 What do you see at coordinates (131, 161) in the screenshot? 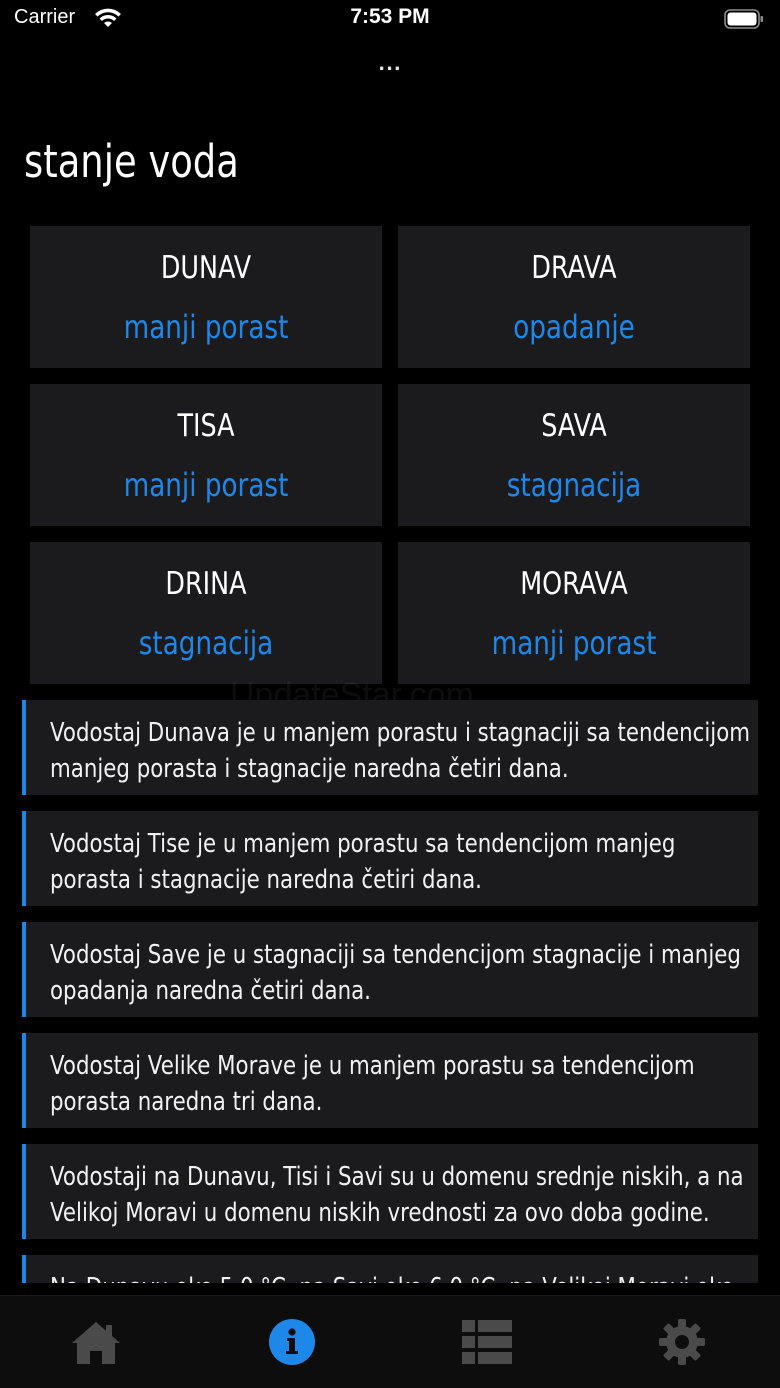
I see `page-title: stanje voda` at bounding box center [131, 161].